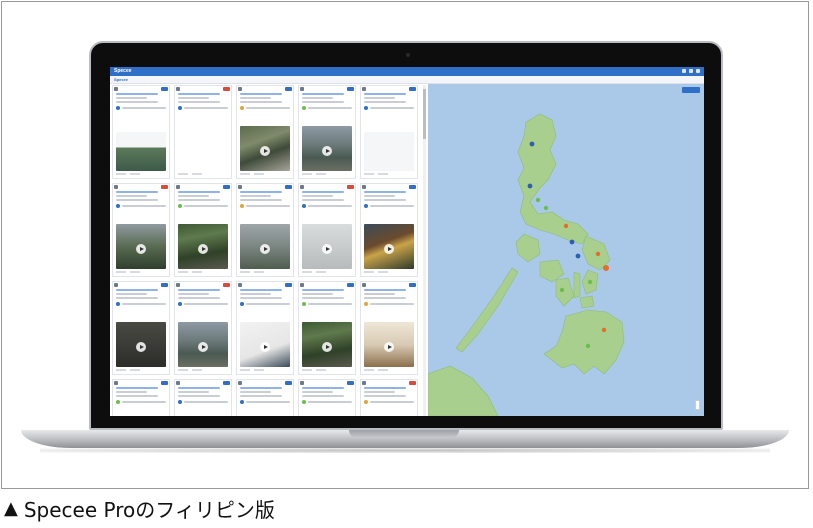 The image size is (813, 528). What do you see at coordinates (697, 405) in the screenshot?
I see `map-zoom-control` at bounding box center [697, 405].